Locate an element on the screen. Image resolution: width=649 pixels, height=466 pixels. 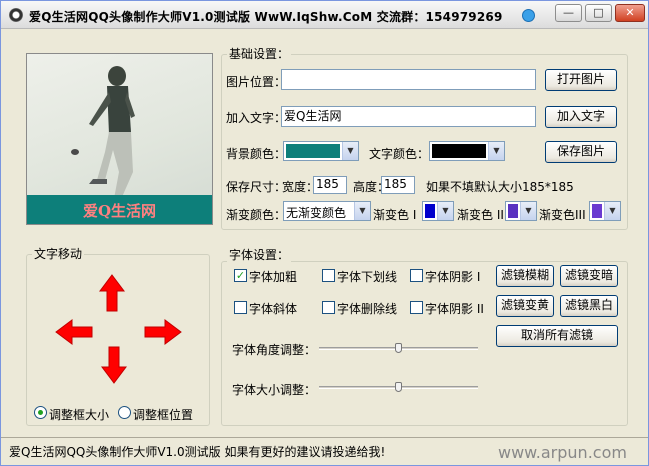
default-size-note: 如果不填默认大小185*185 is located at coordinates (500, 187).